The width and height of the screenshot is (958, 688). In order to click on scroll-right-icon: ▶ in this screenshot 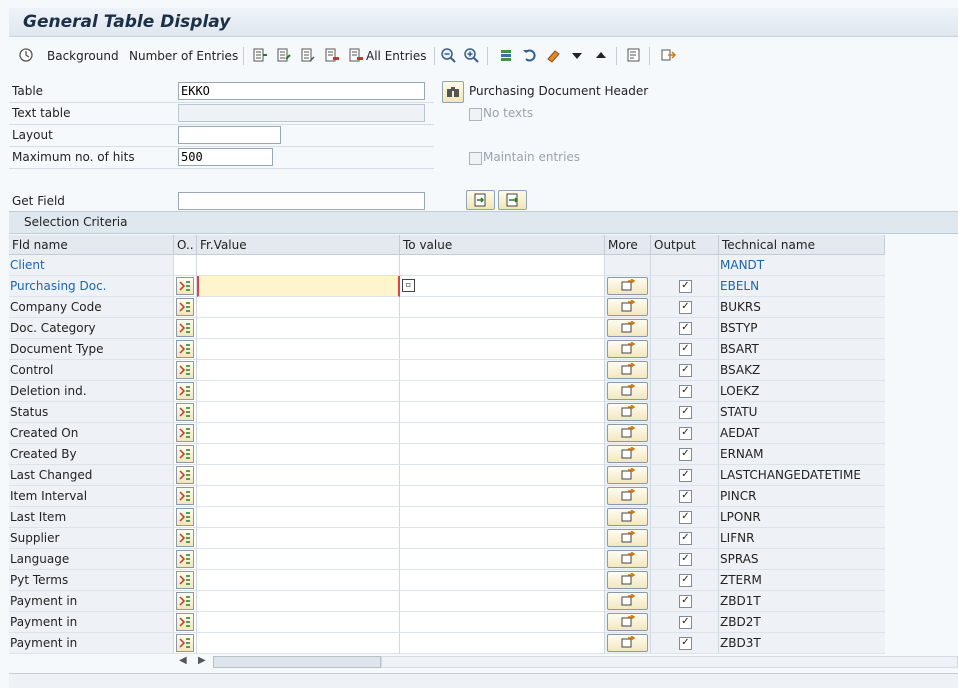, I will do `click(202, 660)`.